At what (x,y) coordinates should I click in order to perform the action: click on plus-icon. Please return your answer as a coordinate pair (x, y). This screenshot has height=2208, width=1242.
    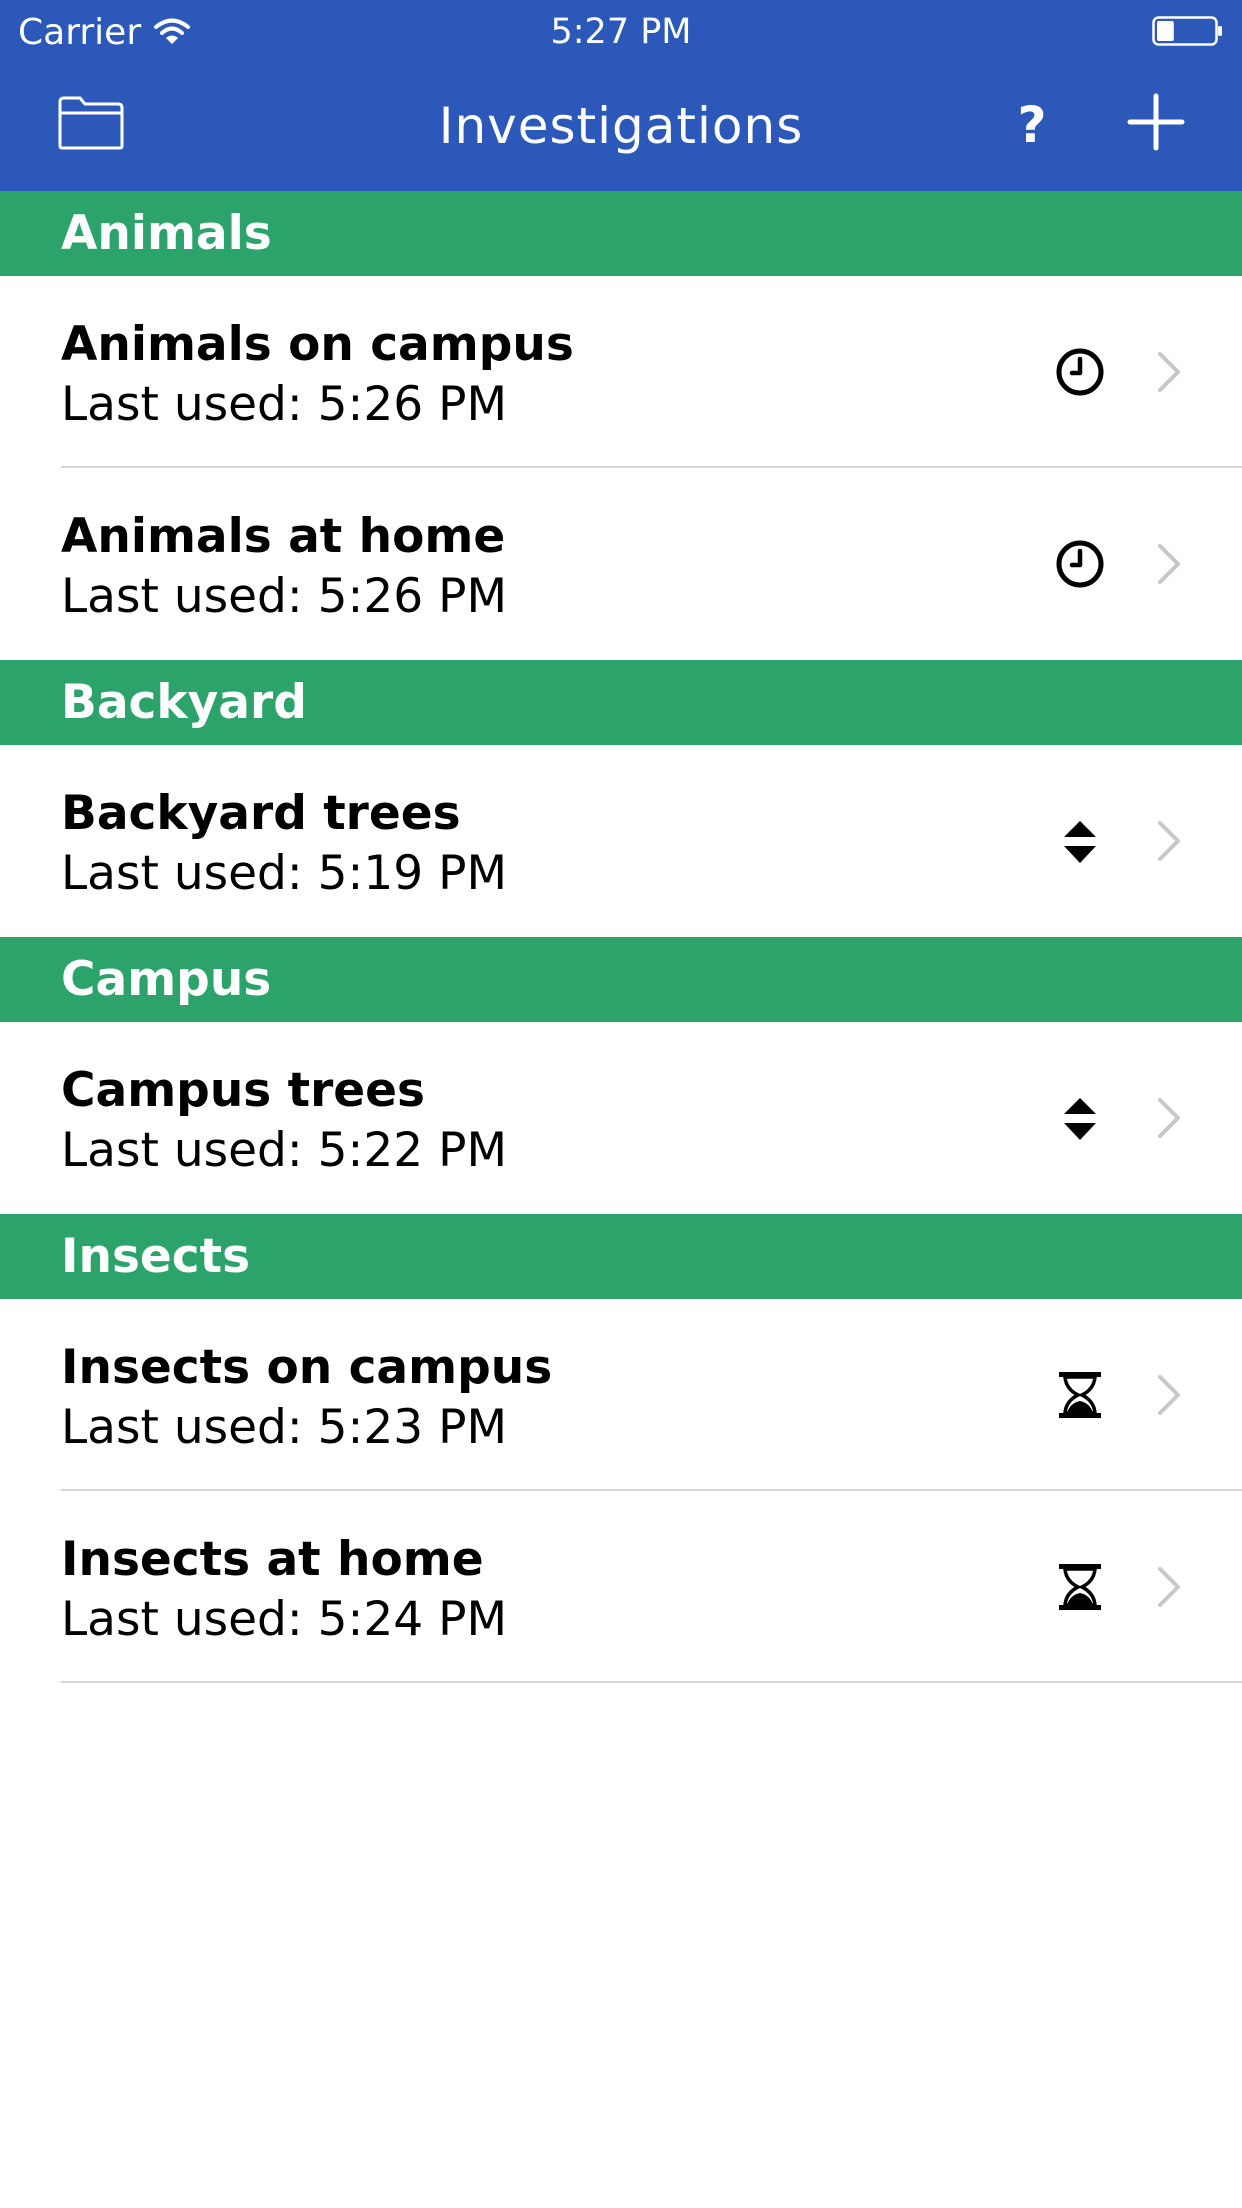
    Looking at the image, I should click on (1156, 122).